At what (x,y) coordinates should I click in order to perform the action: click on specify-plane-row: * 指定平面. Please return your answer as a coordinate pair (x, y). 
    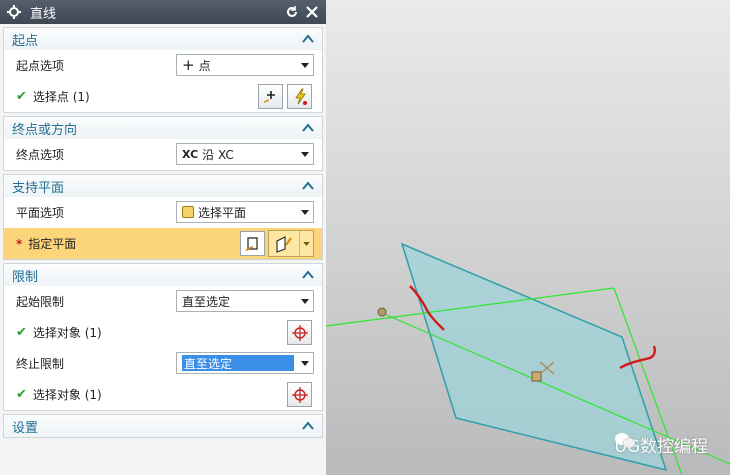
    Looking at the image, I should click on (163, 243).